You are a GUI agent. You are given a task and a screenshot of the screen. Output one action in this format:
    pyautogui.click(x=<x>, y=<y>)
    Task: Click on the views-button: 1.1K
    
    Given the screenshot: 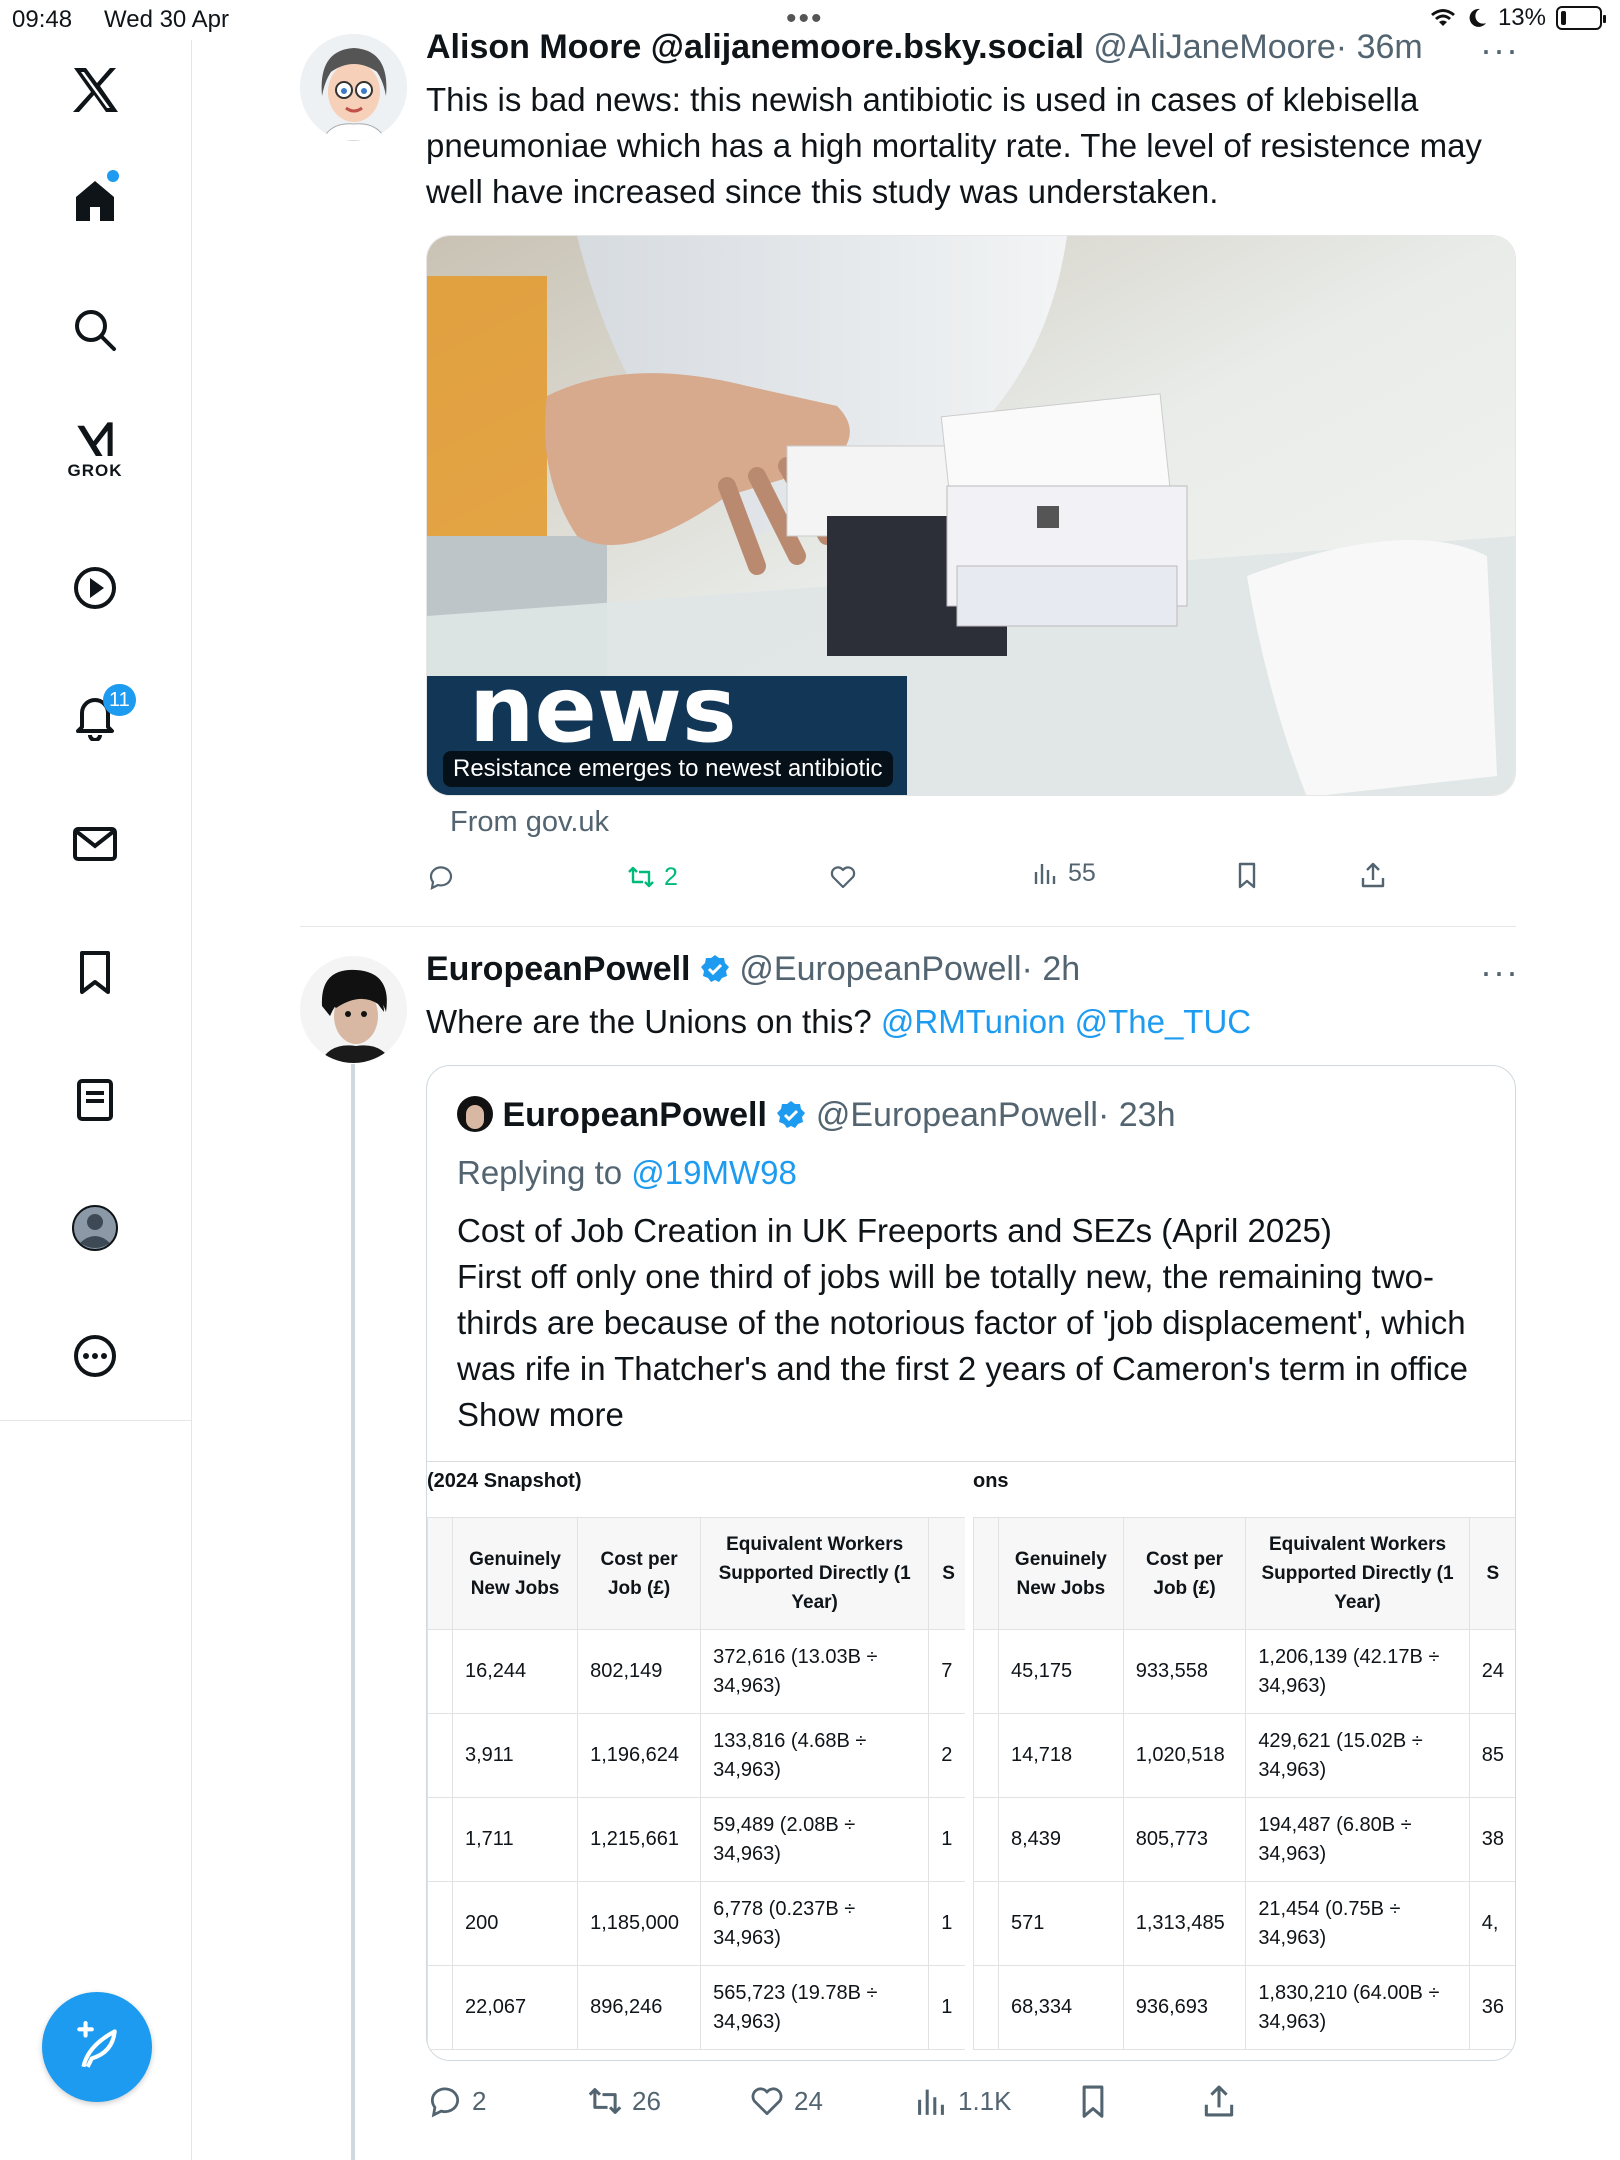 What is the action you would take?
    pyautogui.click(x=962, y=2101)
    